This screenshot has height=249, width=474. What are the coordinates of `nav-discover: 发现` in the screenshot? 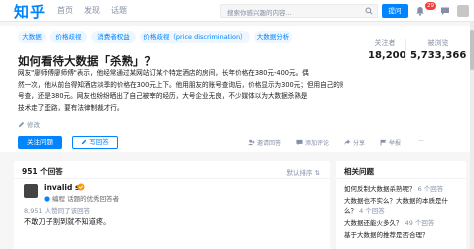 It's located at (92, 10).